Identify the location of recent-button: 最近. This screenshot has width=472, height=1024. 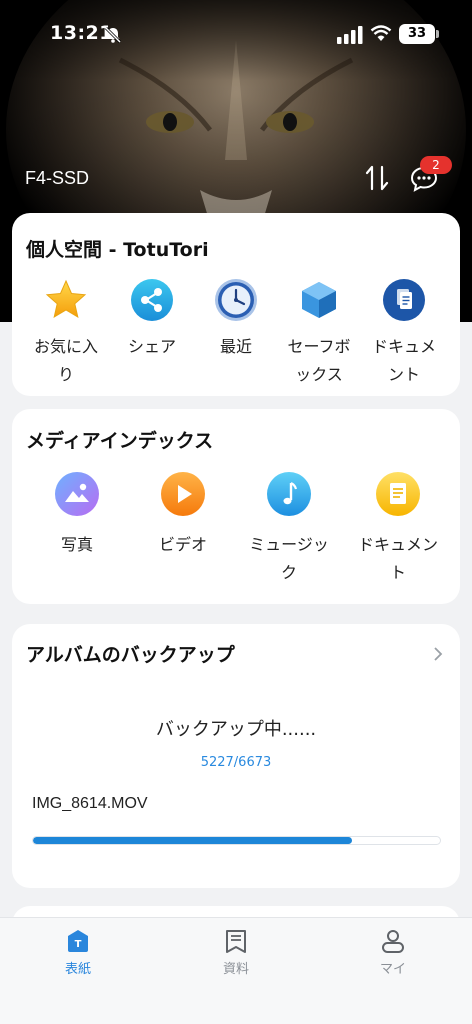
(236, 319).